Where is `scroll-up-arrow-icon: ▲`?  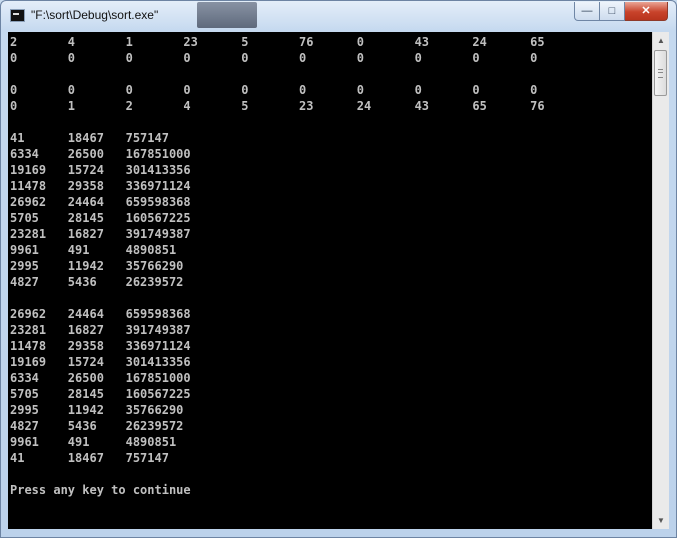
scroll-up-arrow-icon: ▲ is located at coordinates (661, 40).